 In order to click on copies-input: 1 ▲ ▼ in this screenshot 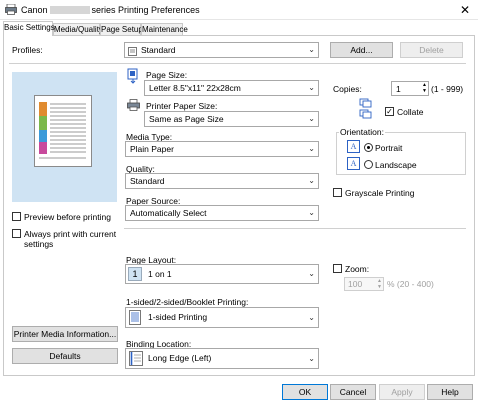, I will do `click(410, 88)`.